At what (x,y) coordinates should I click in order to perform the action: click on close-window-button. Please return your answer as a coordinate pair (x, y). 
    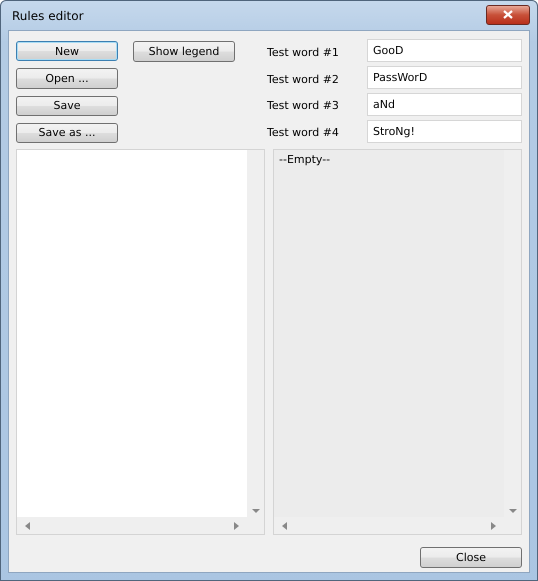
    Looking at the image, I should click on (508, 14).